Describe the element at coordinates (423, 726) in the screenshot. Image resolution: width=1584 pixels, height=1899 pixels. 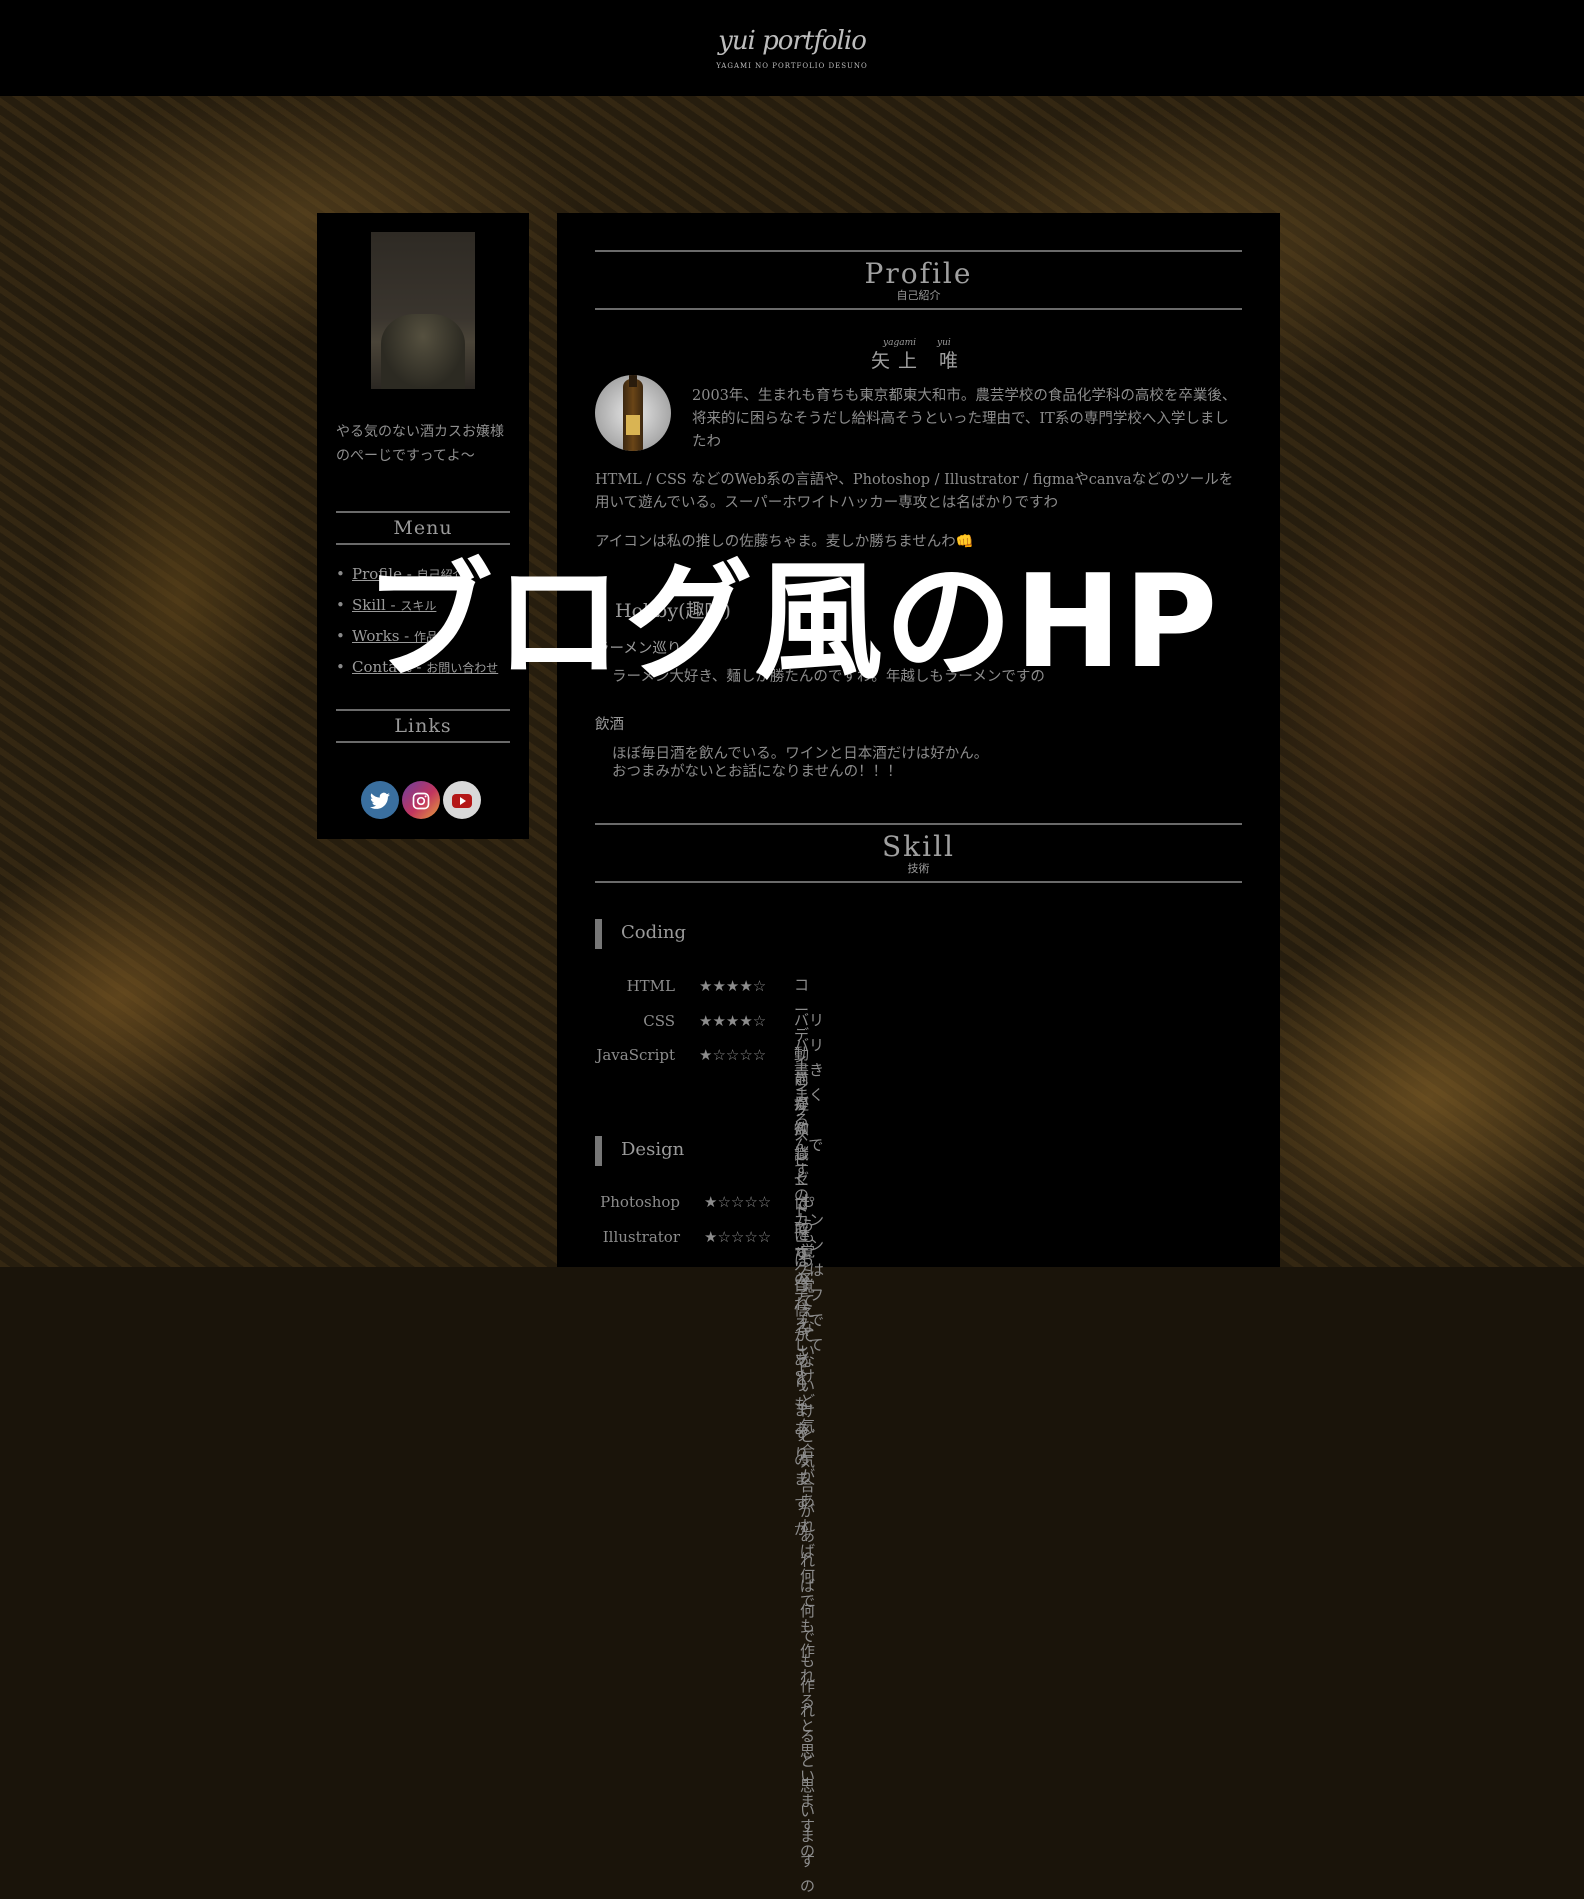
I see `links-heading: Links` at that location.